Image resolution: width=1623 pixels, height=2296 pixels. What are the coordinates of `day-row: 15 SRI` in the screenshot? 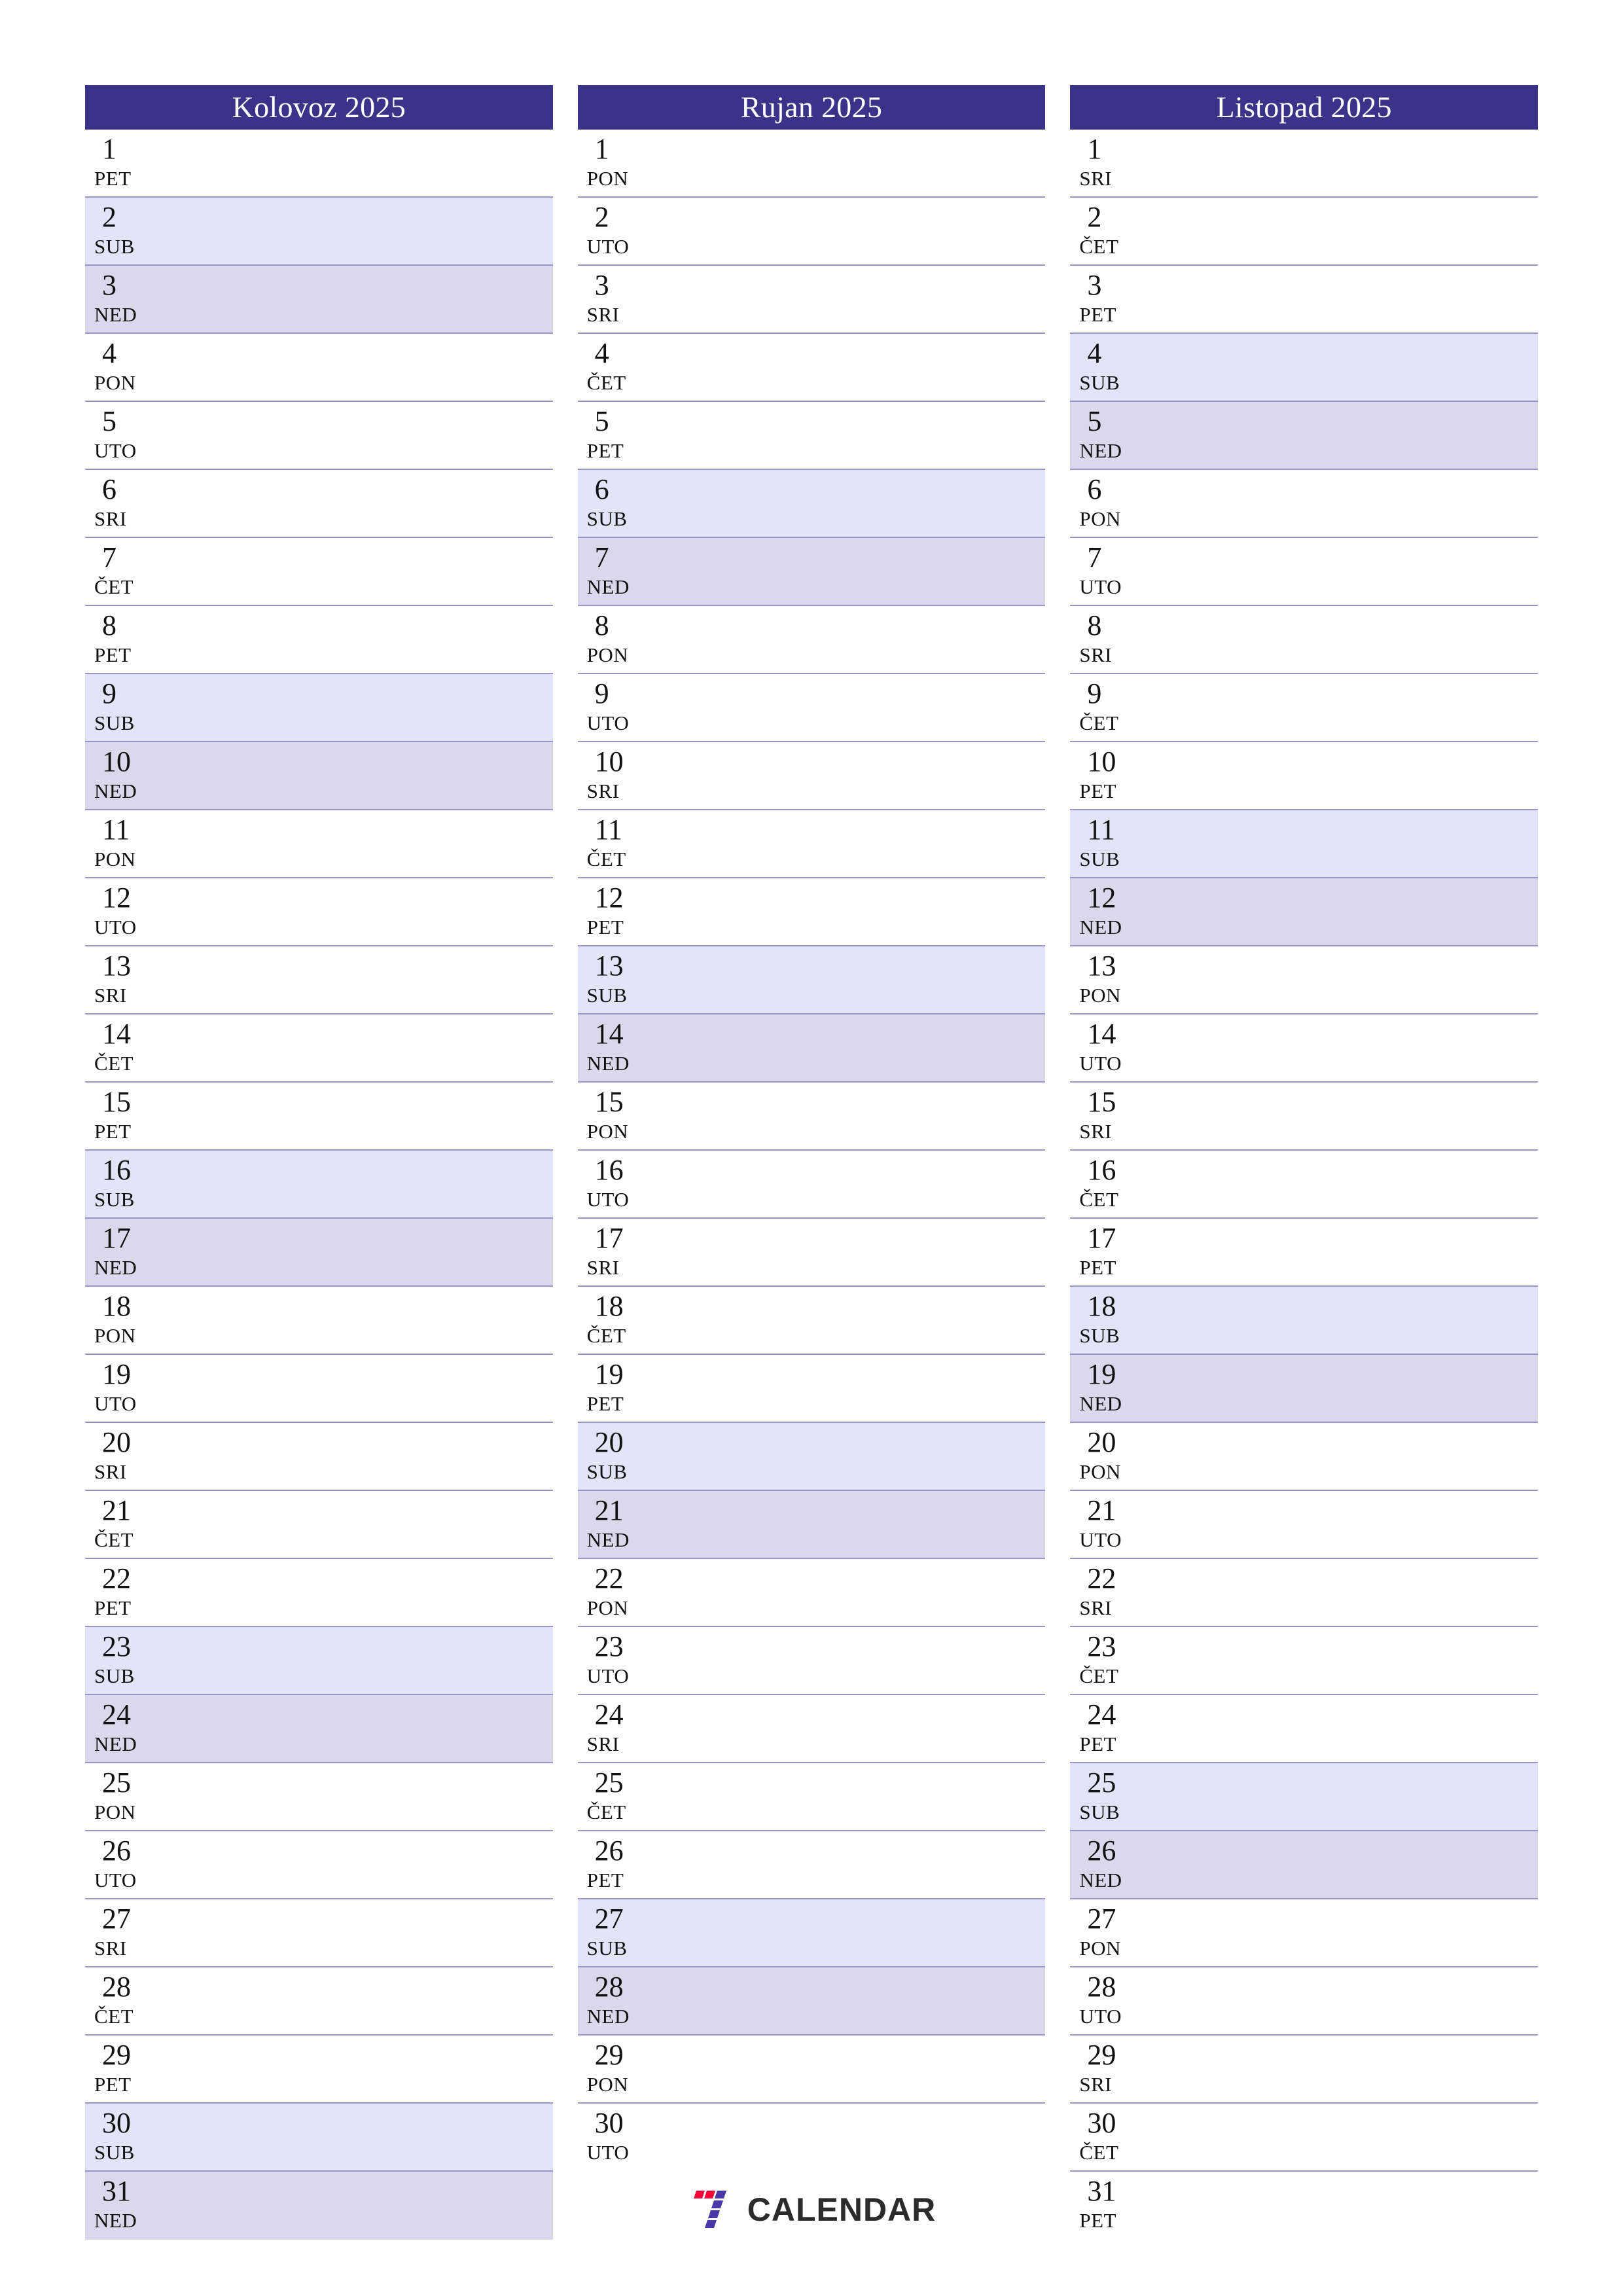 It's located at (1305, 1117).